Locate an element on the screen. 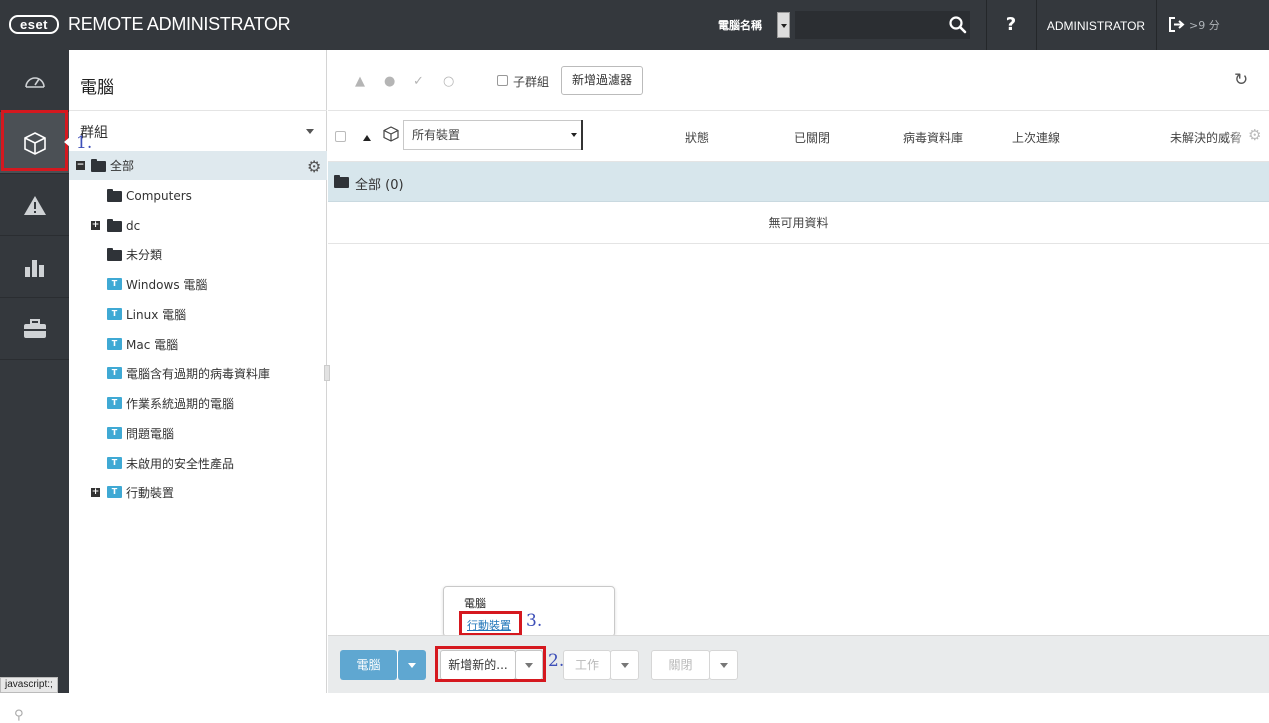  annotation-step-3: 3. is located at coordinates (534, 621).